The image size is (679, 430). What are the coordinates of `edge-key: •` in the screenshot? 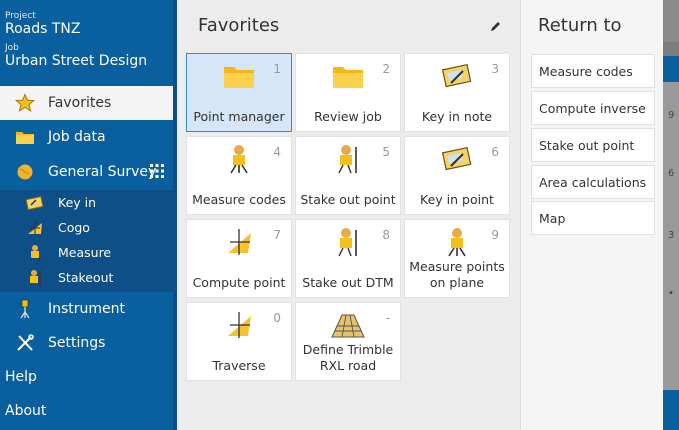 It's located at (671, 293).